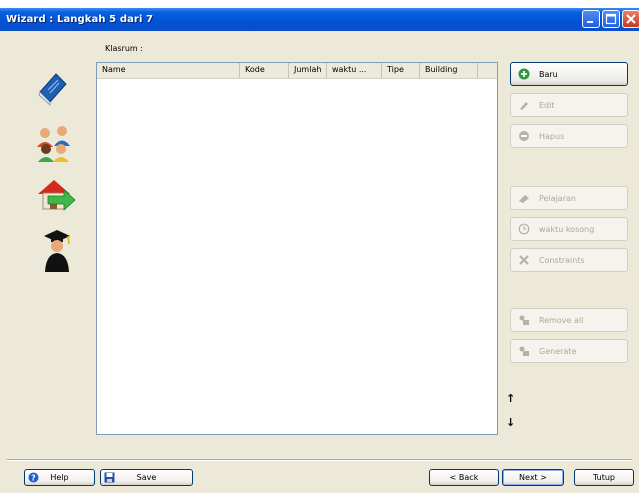  What do you see at coordinates (146, 477) in the screenshot?
I see `save-button: Save` at bounding box center [146, 477].